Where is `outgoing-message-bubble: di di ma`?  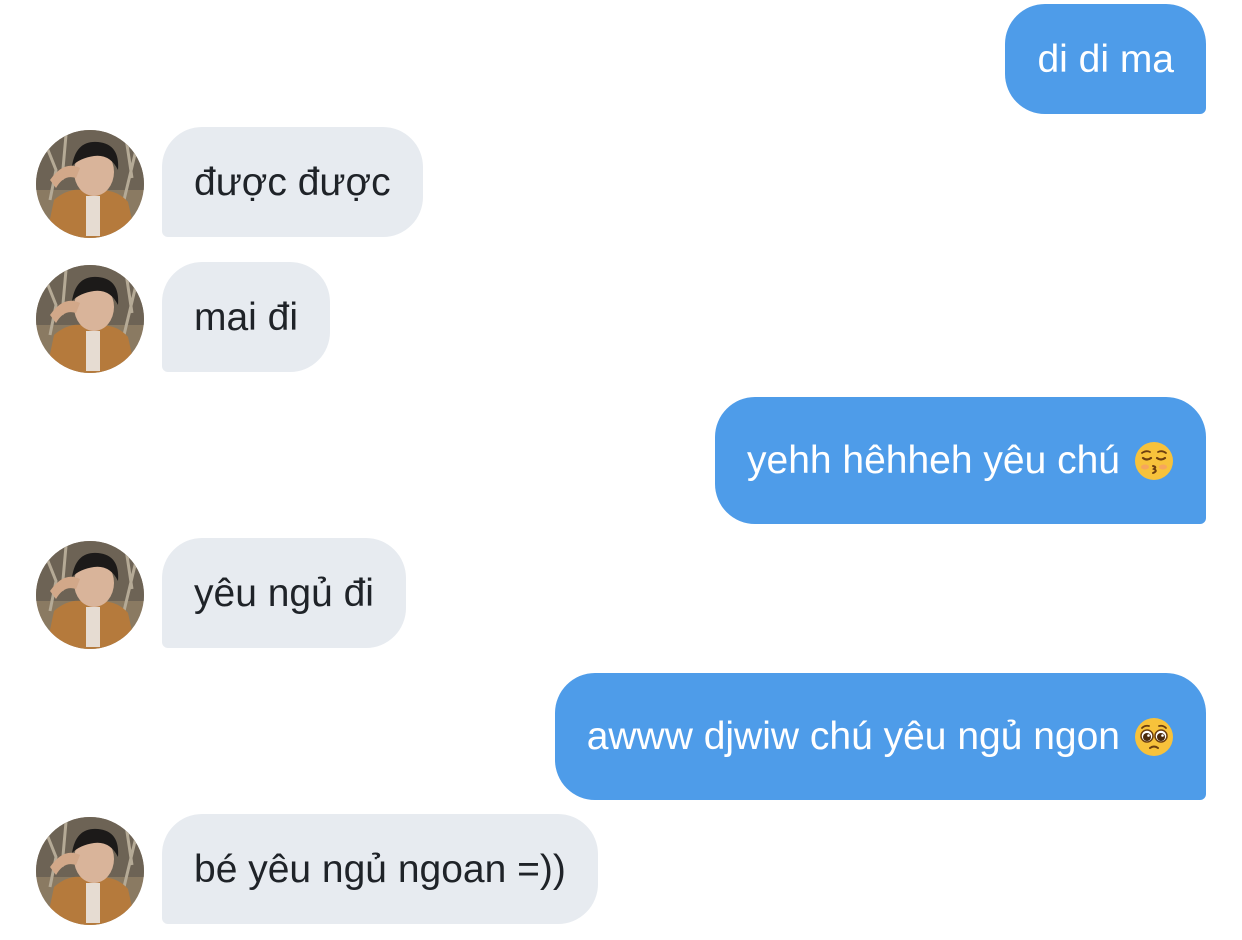
outgoing-message-bubble: di di ma is located at coordinates (1105, 59).